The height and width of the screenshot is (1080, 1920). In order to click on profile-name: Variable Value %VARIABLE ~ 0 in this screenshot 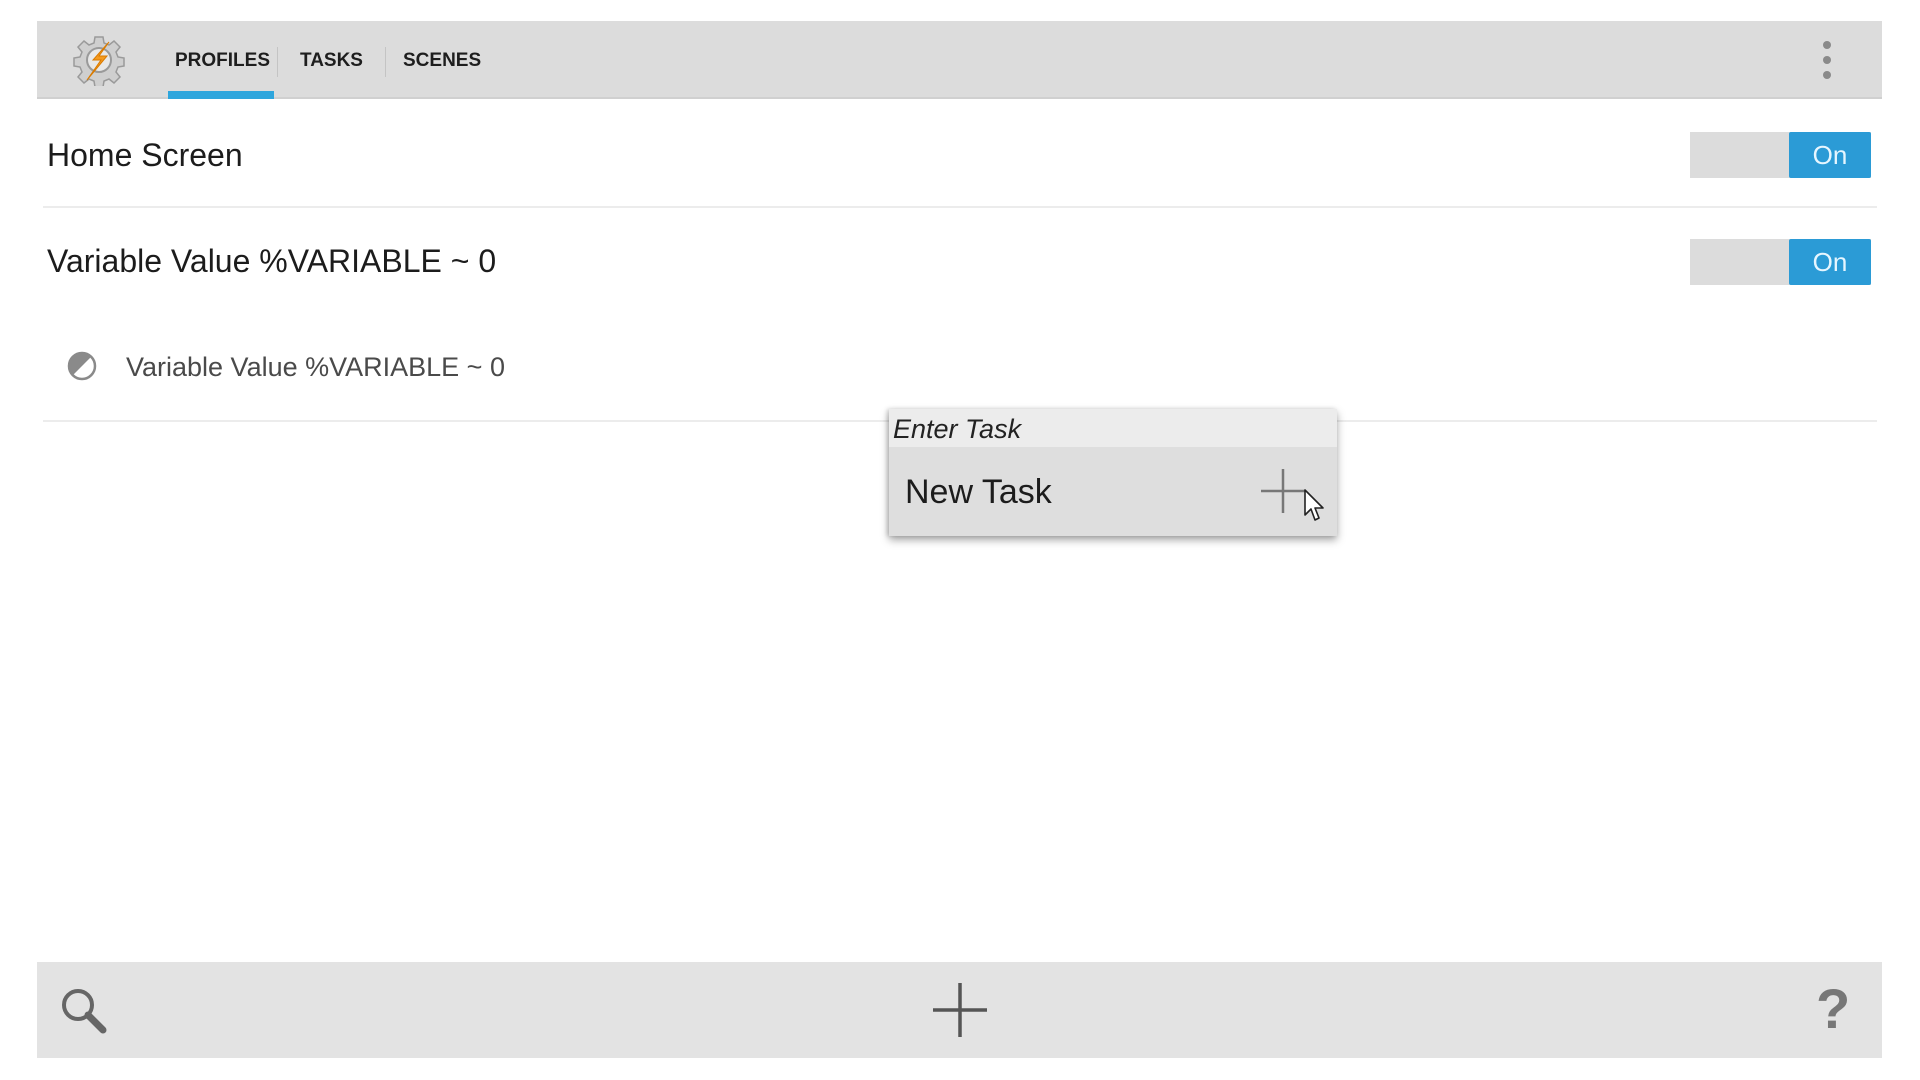, I will do `click(272, 261)`.